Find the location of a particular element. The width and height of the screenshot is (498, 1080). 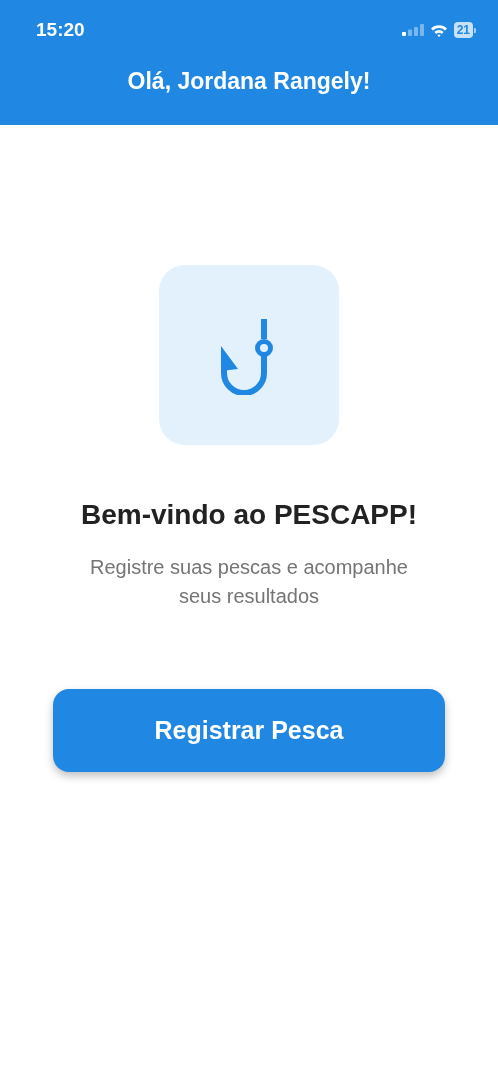

status-time: 15:20 is located at coordinates (60, 30).